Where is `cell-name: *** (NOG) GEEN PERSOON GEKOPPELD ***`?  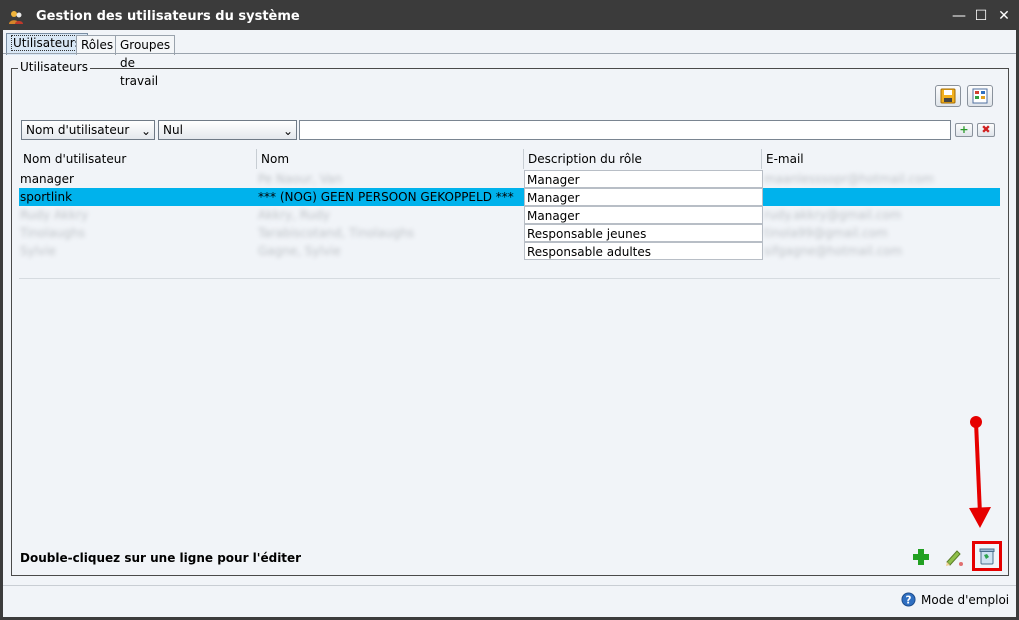 cell-name: *** (NOG) GEEN PERSOON GEKOPPELD *** is located at coordinates (386, 197).